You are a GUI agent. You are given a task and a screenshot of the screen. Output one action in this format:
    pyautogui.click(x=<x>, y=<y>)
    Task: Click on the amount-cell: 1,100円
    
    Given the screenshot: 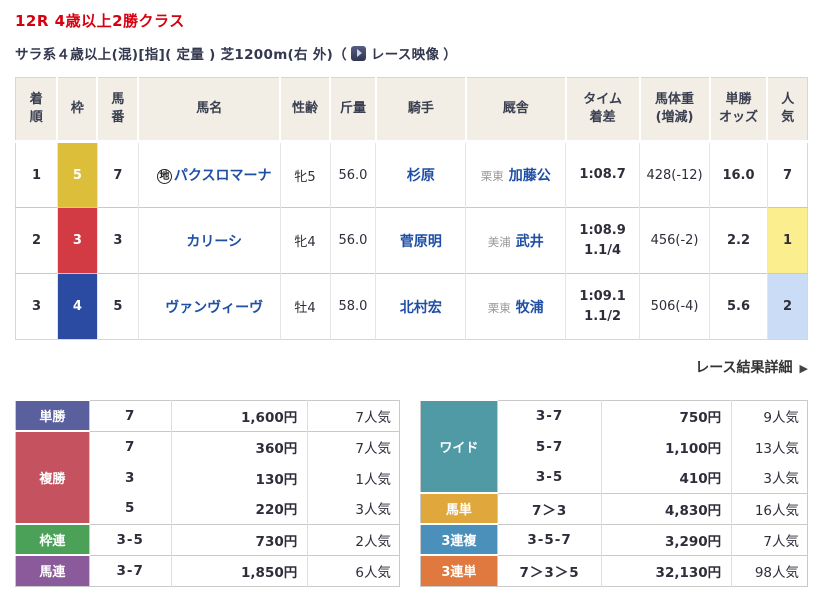 What is the action you would take?
    pyautogui.click(x=667, y=446)
    